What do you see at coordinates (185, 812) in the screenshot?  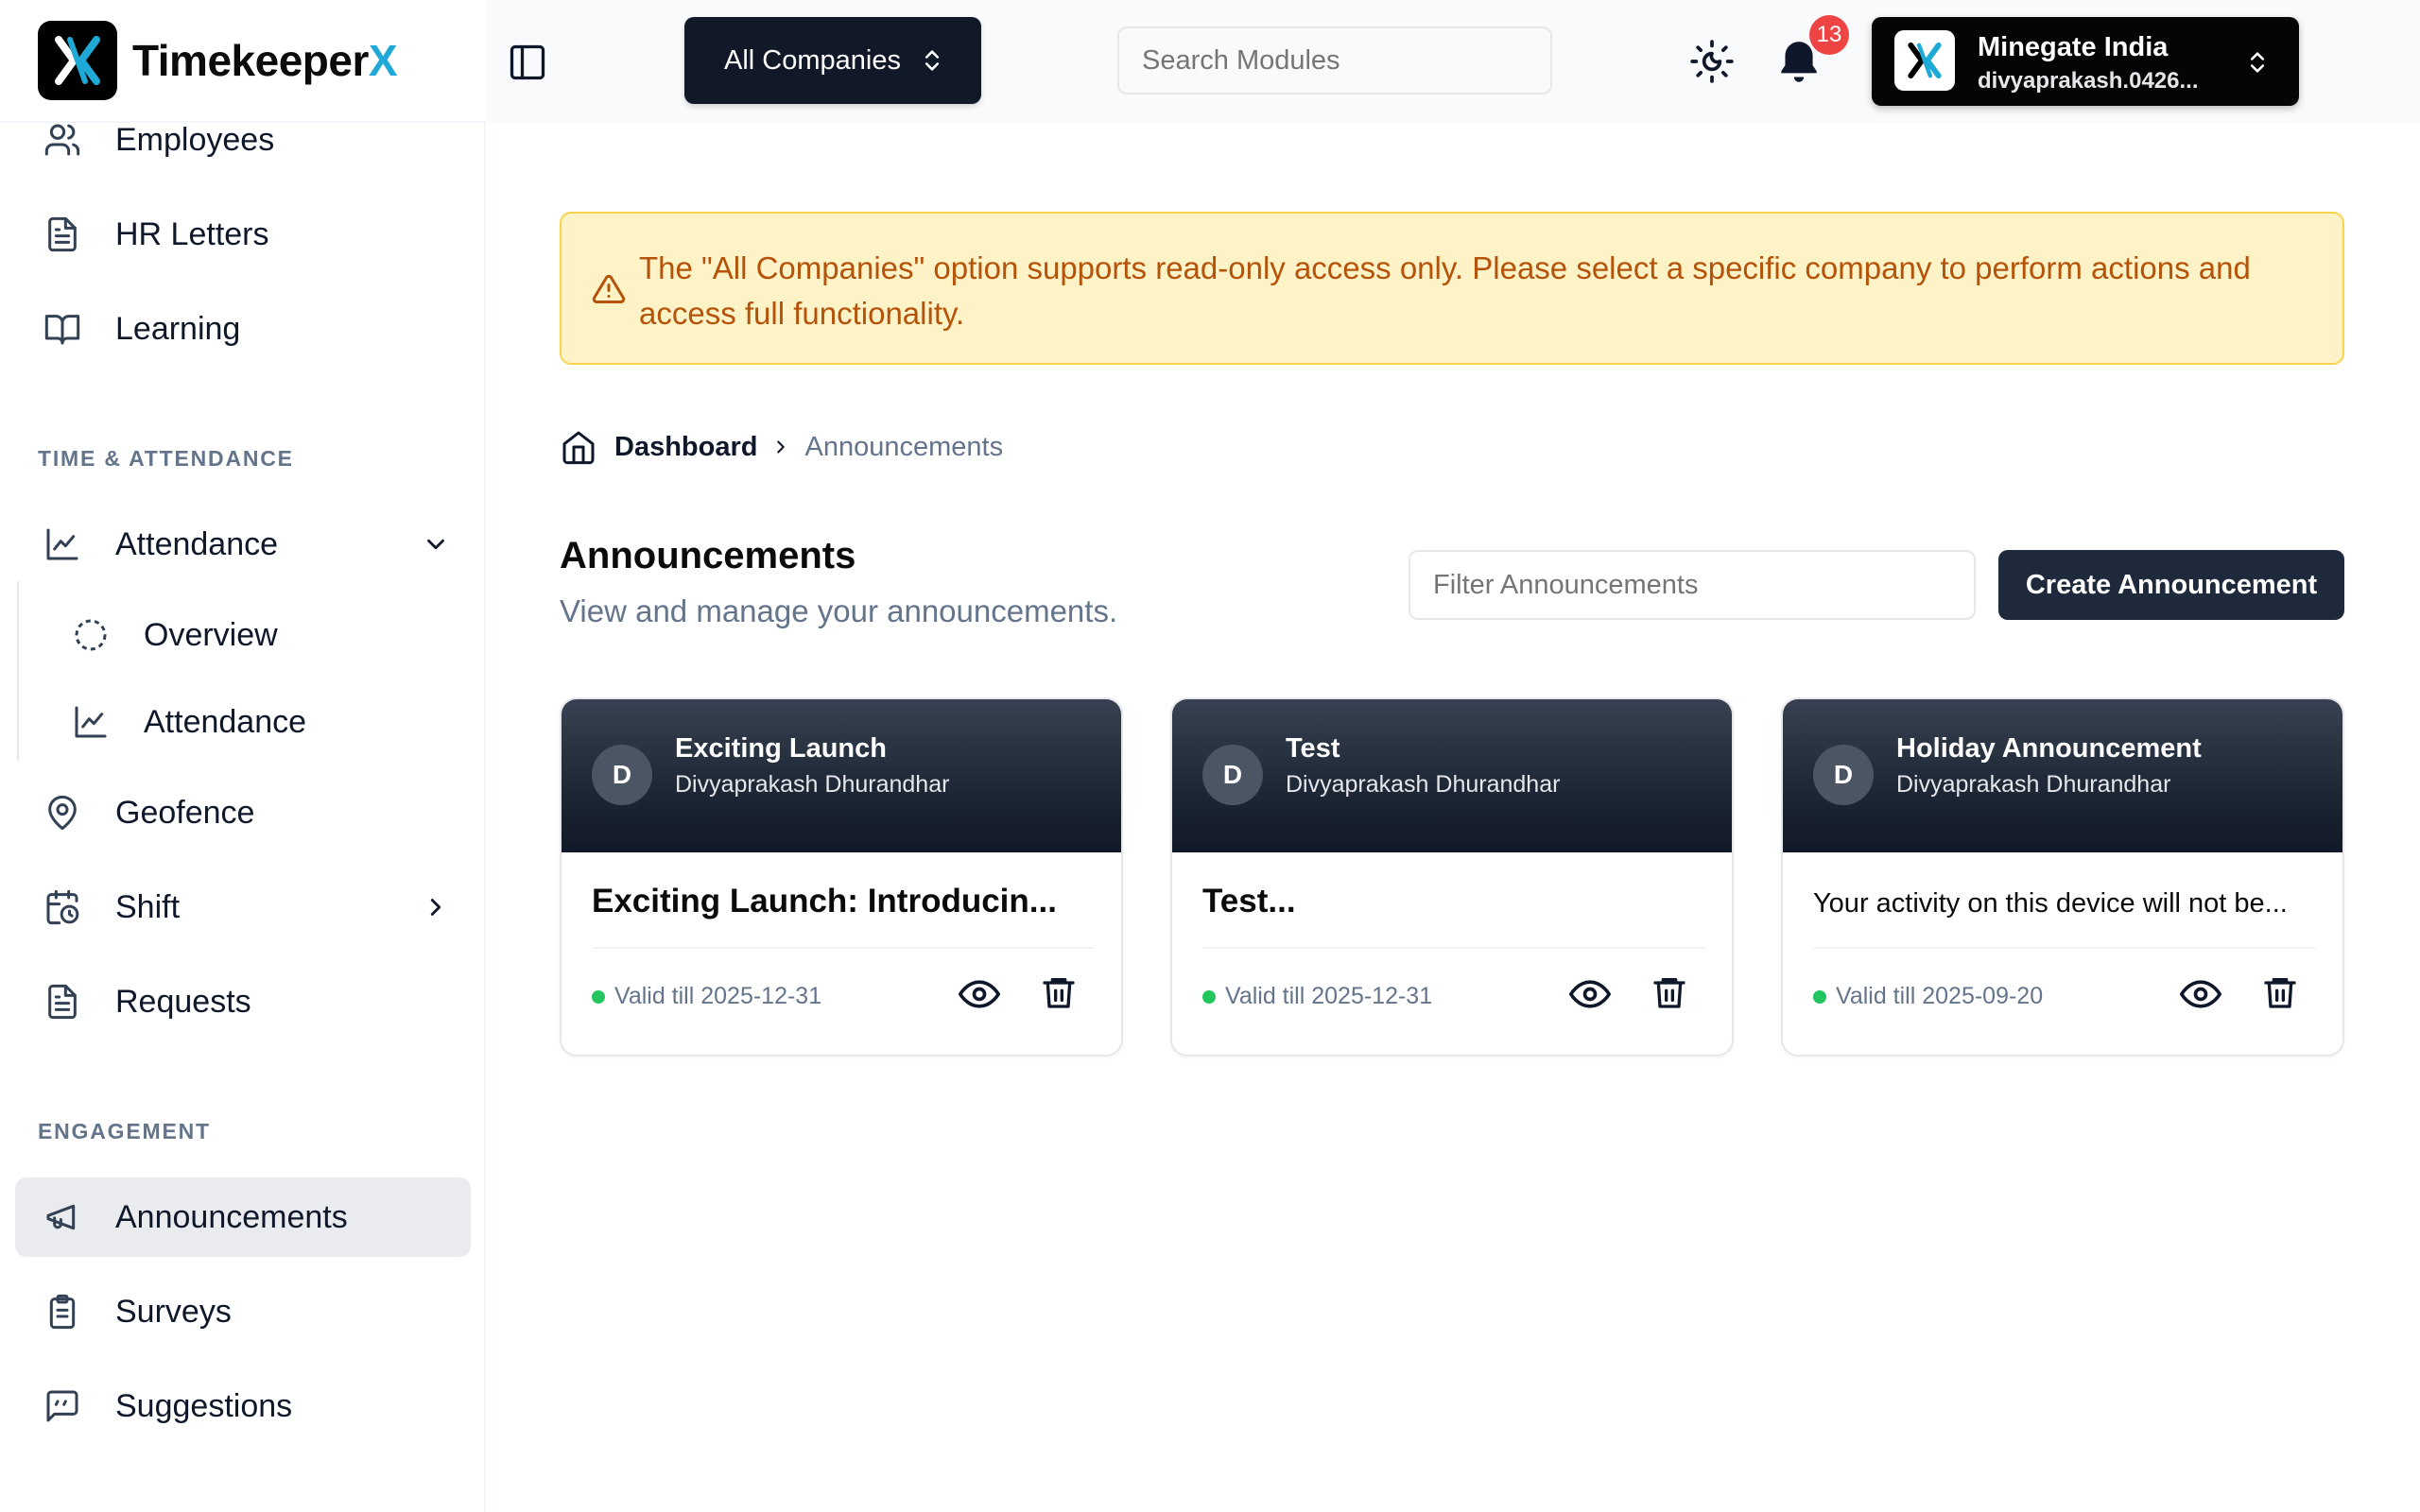 I see `sidebar-item-label: Geofence` at bounding box center [185, 812].